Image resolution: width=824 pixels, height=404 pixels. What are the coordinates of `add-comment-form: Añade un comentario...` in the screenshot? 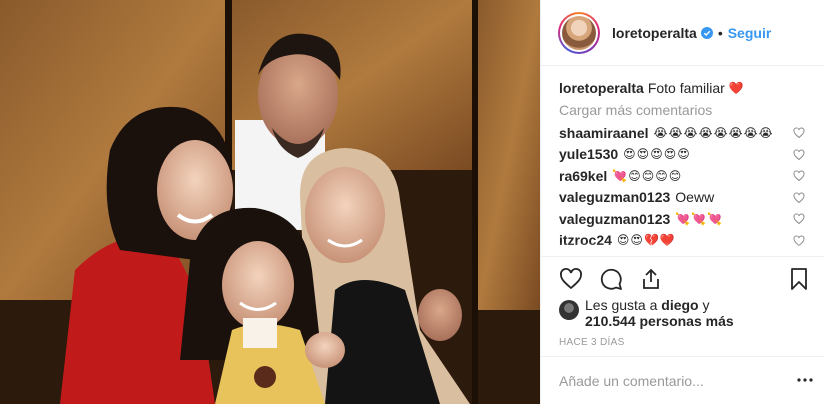 It's located at (682, 380).